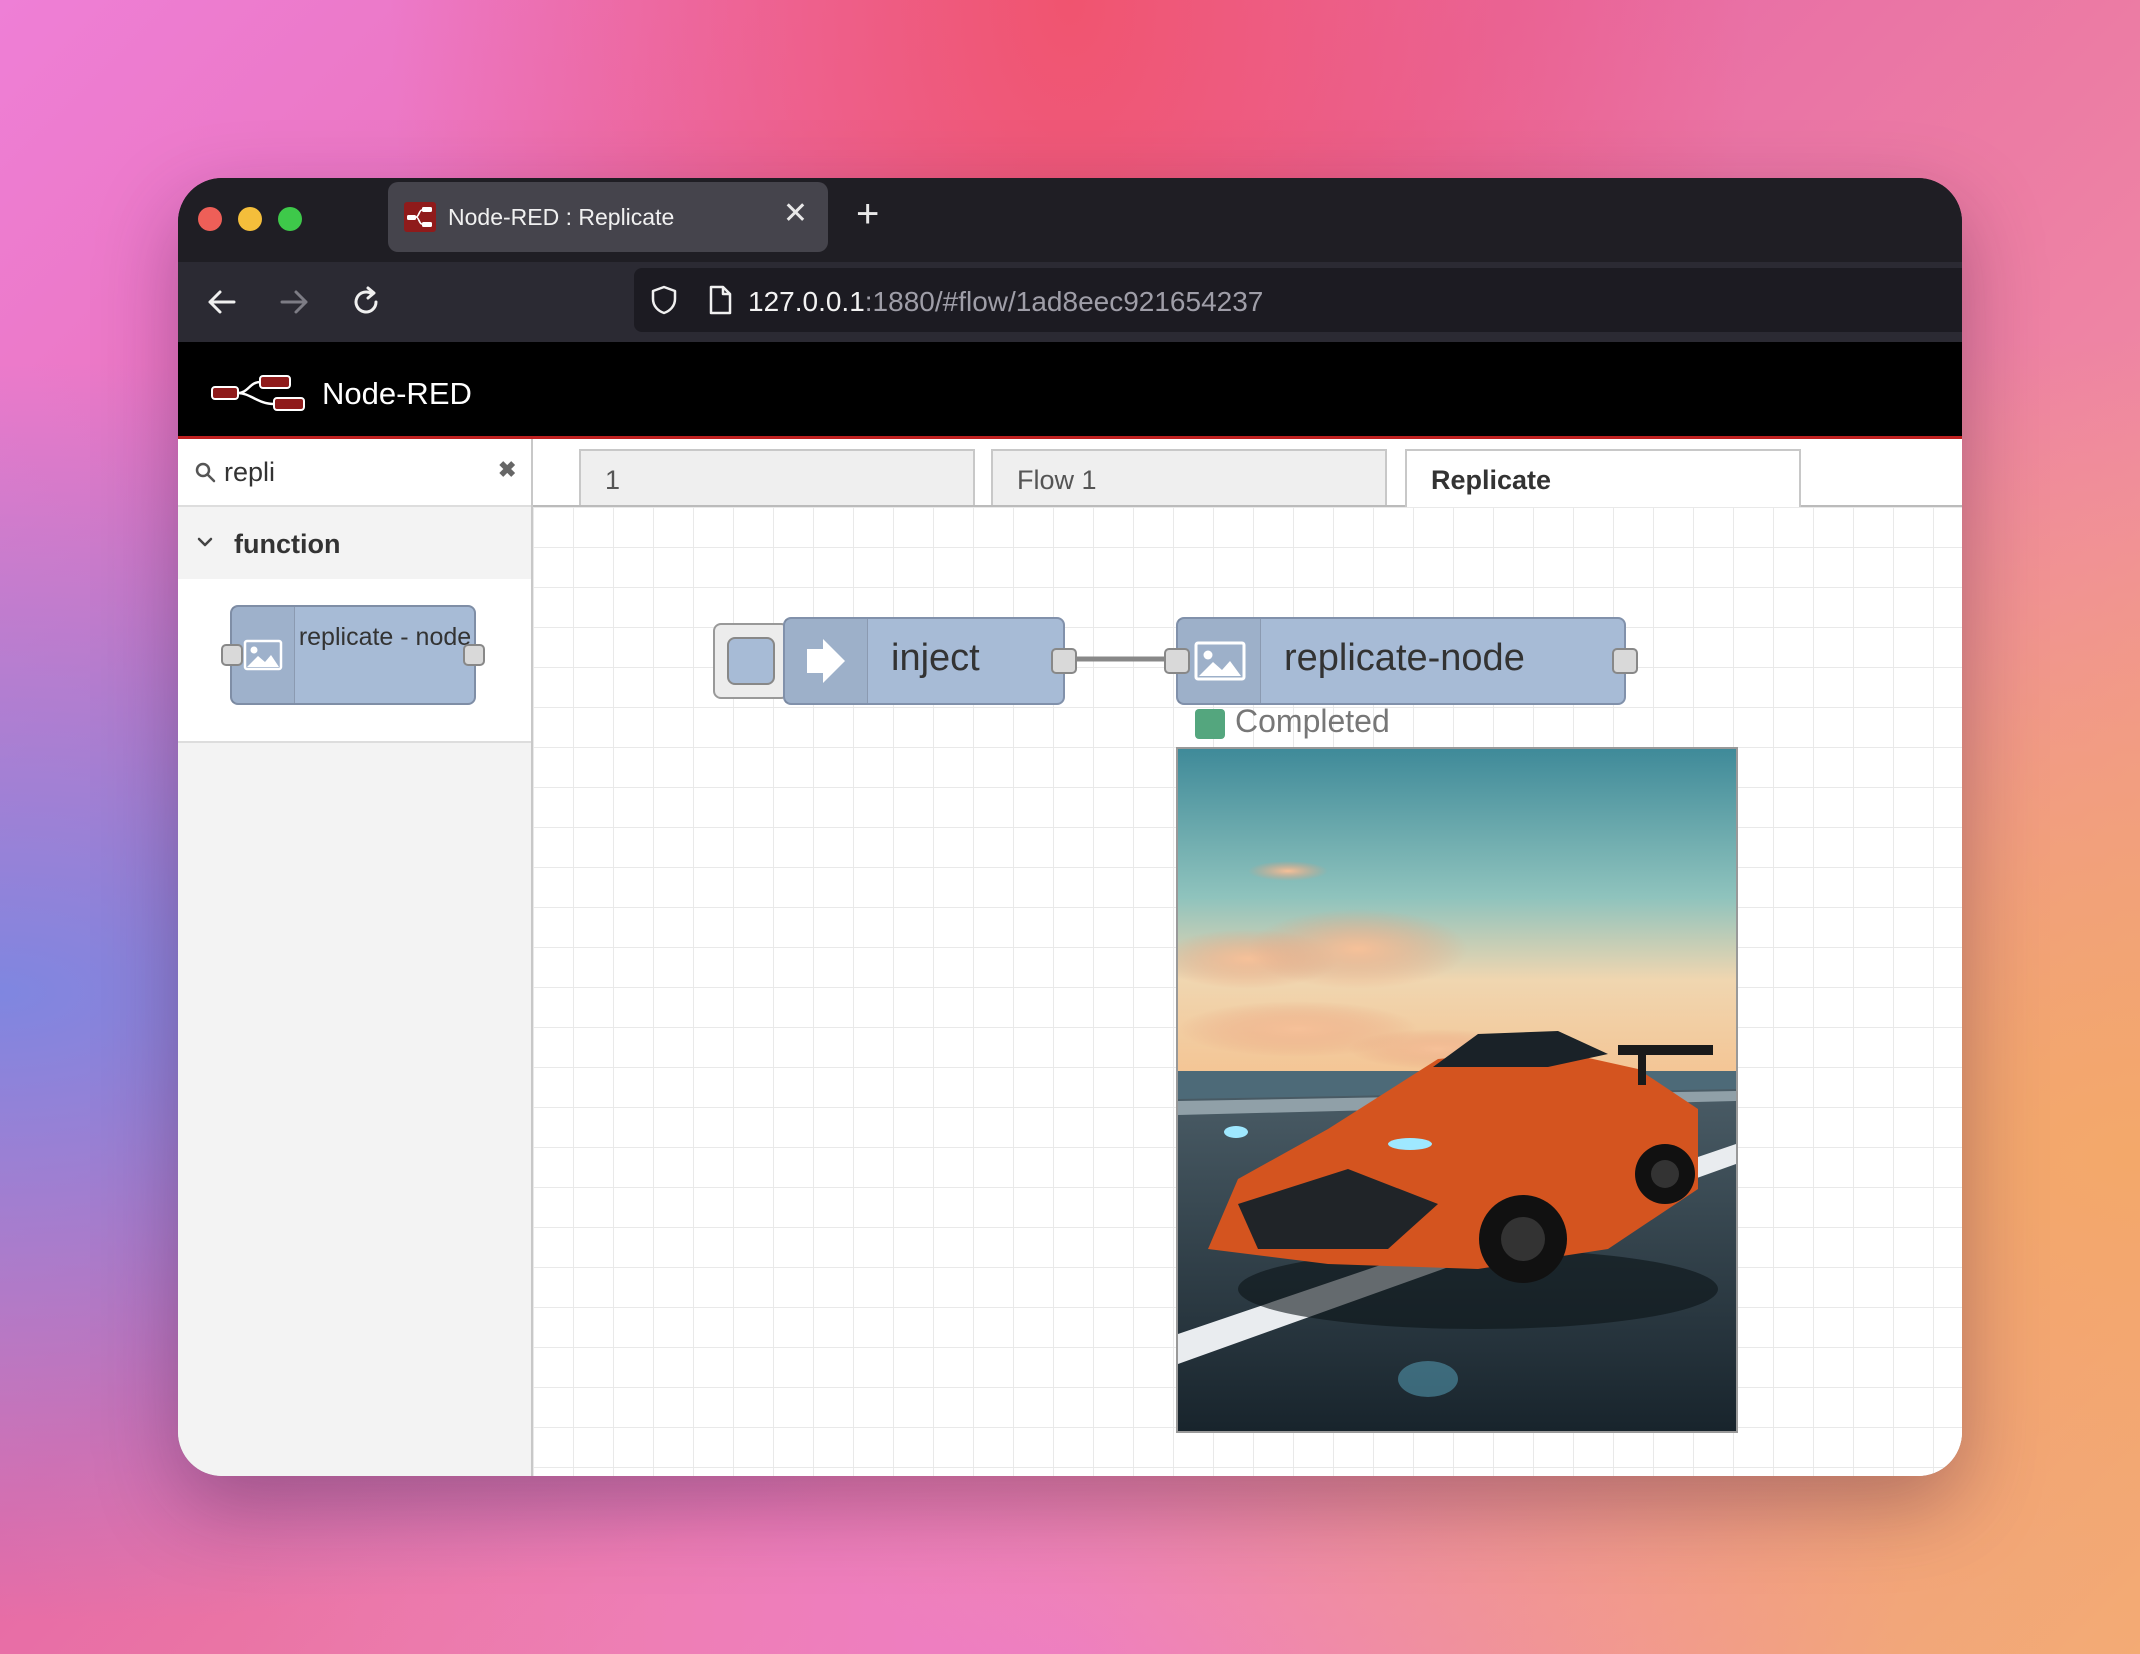 The width and height of the screenshot is (2140, 1654). What do you see at coordinates (1064, 301) in the screenshot?
I see `url-path: :1880/#flow/1ad8eec921654237` at bounding box center [1064, 301].